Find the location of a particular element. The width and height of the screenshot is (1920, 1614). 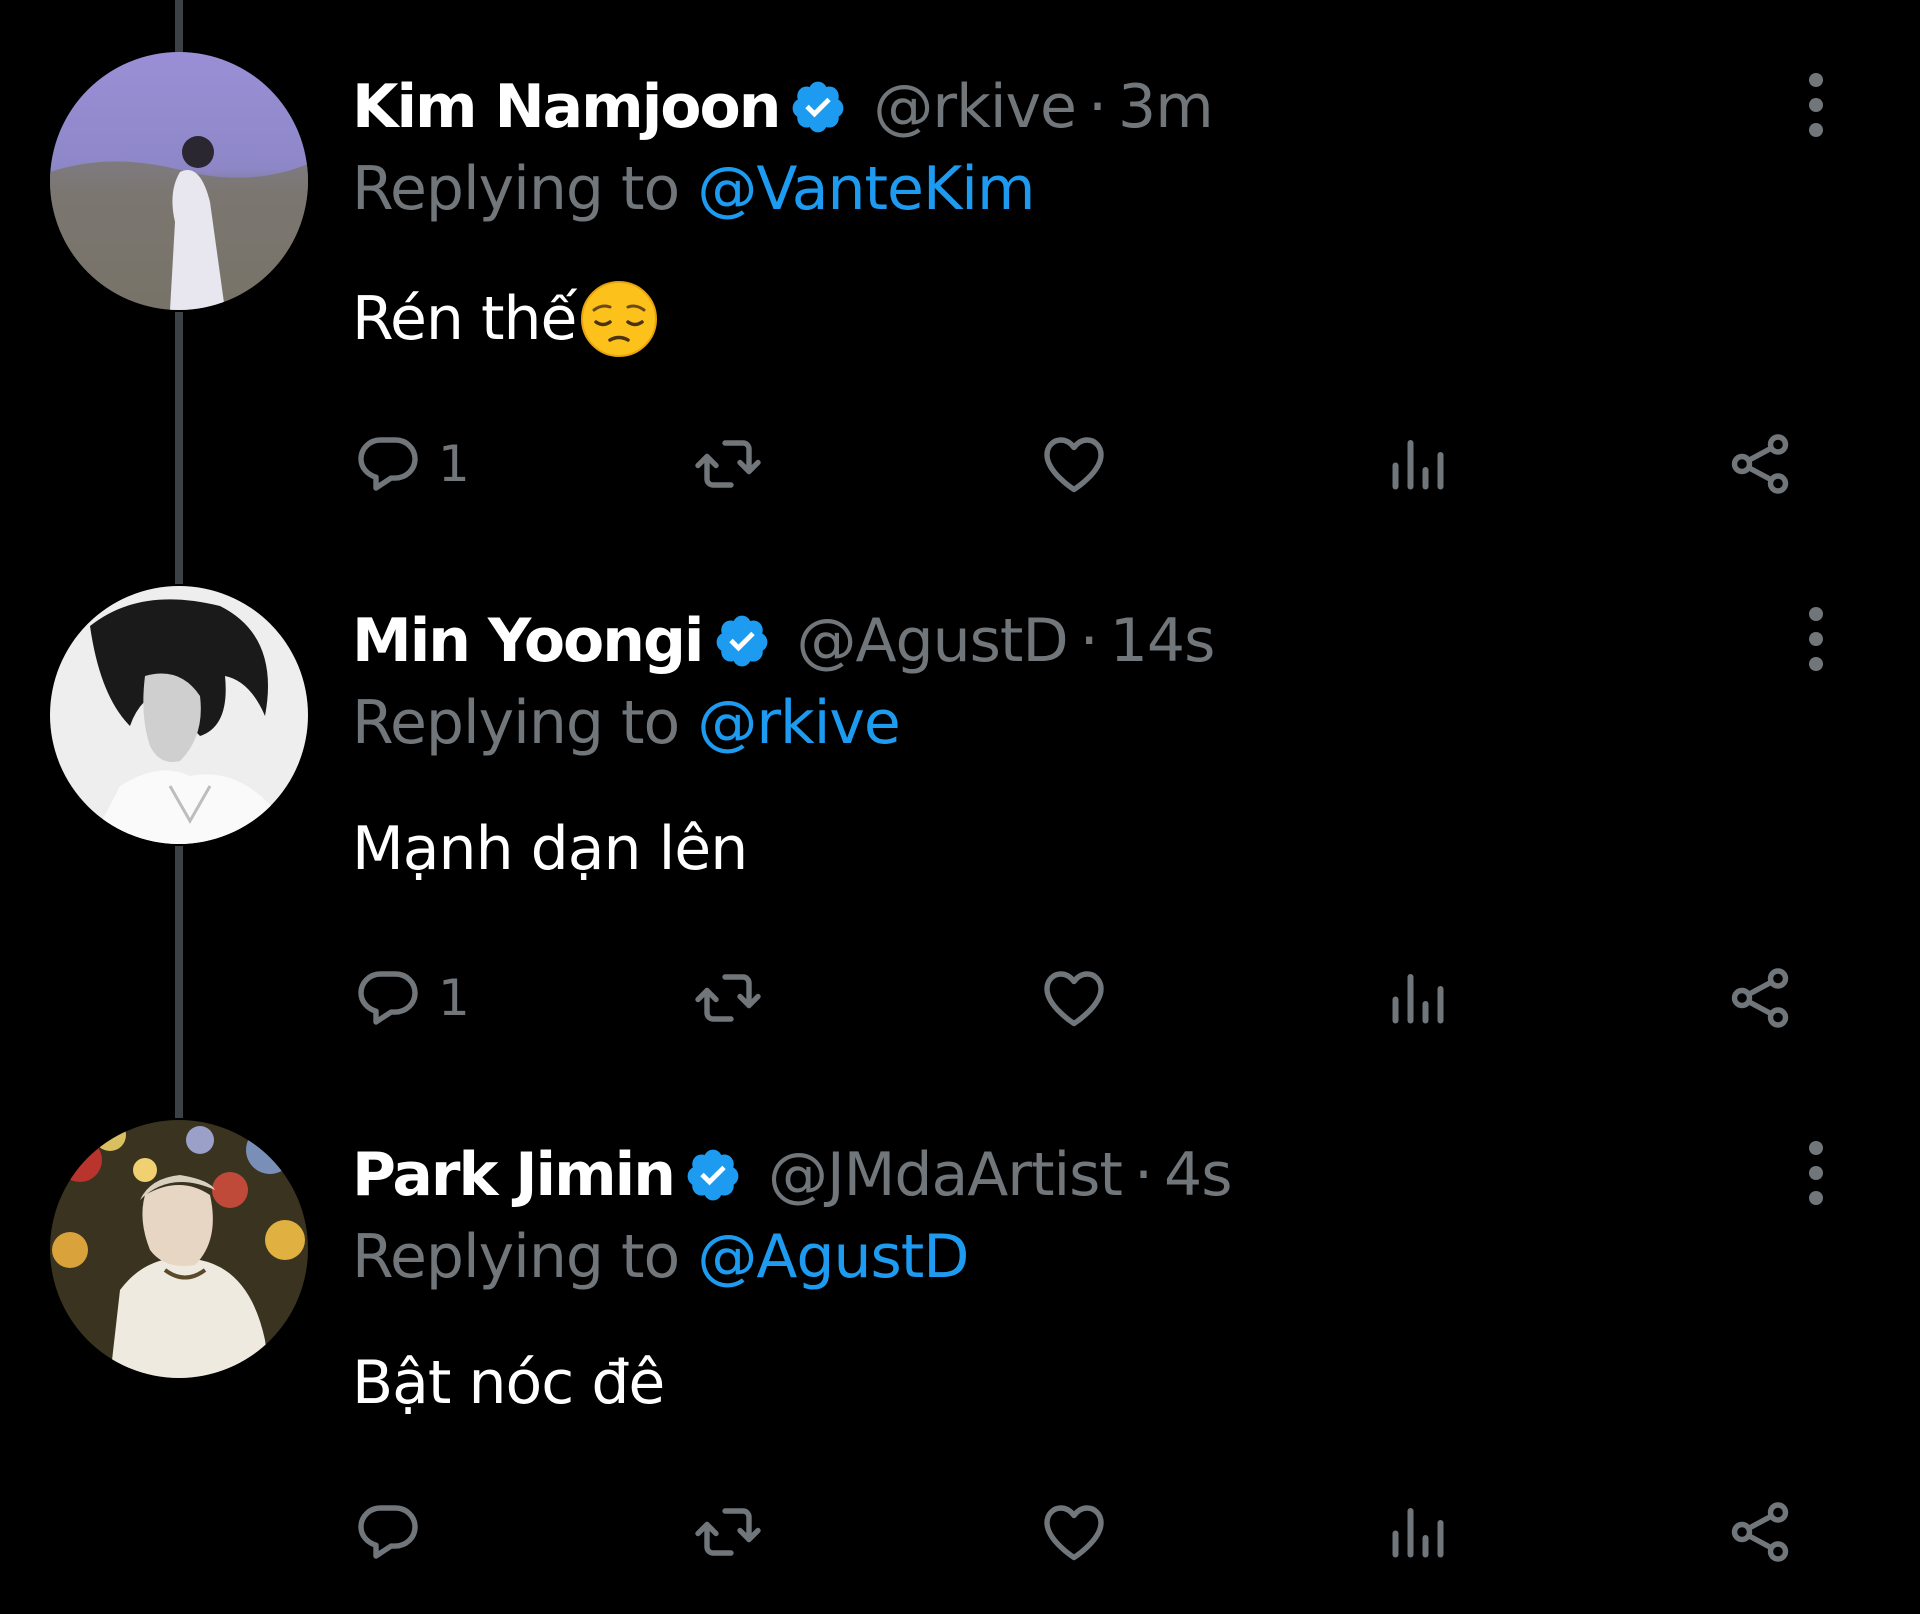

replying-to-line: Replying to @rkive is located at coordinates (626, 723).